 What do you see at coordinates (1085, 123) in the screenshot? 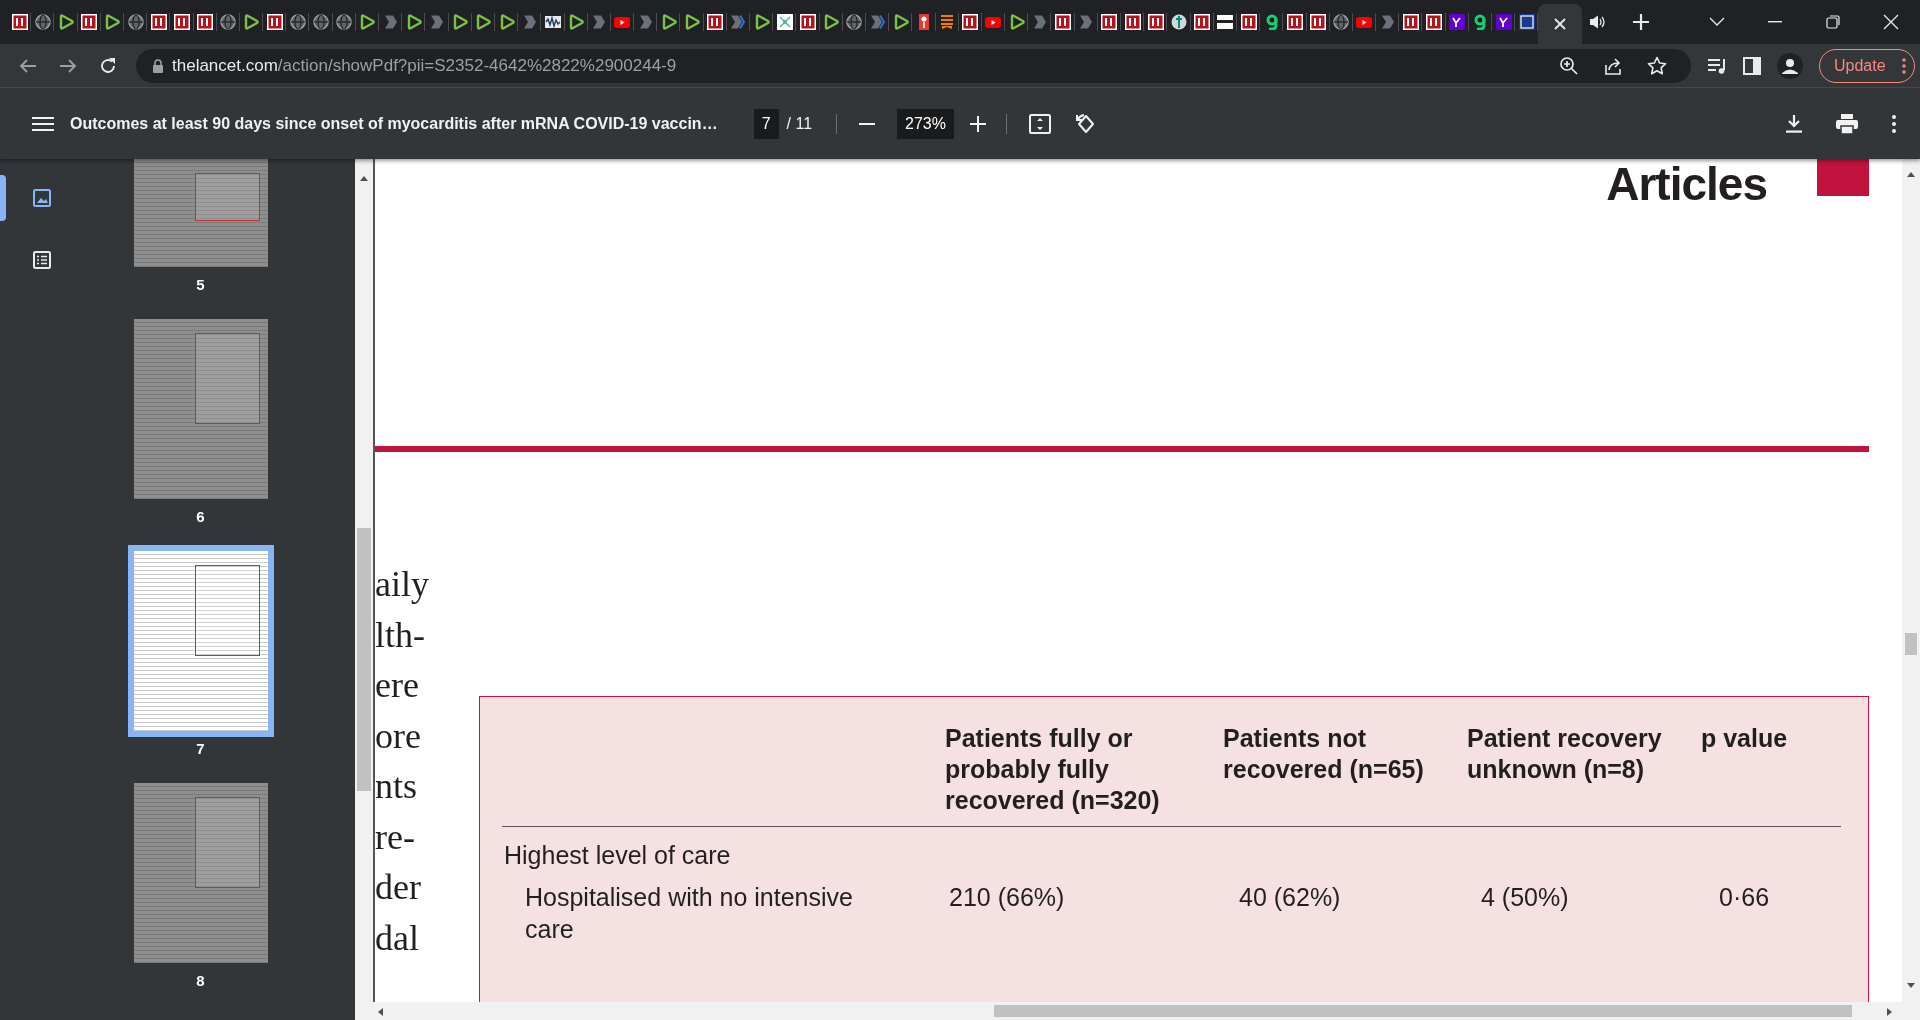
I see `rotate-icon` at bounding box center [1085, 123].